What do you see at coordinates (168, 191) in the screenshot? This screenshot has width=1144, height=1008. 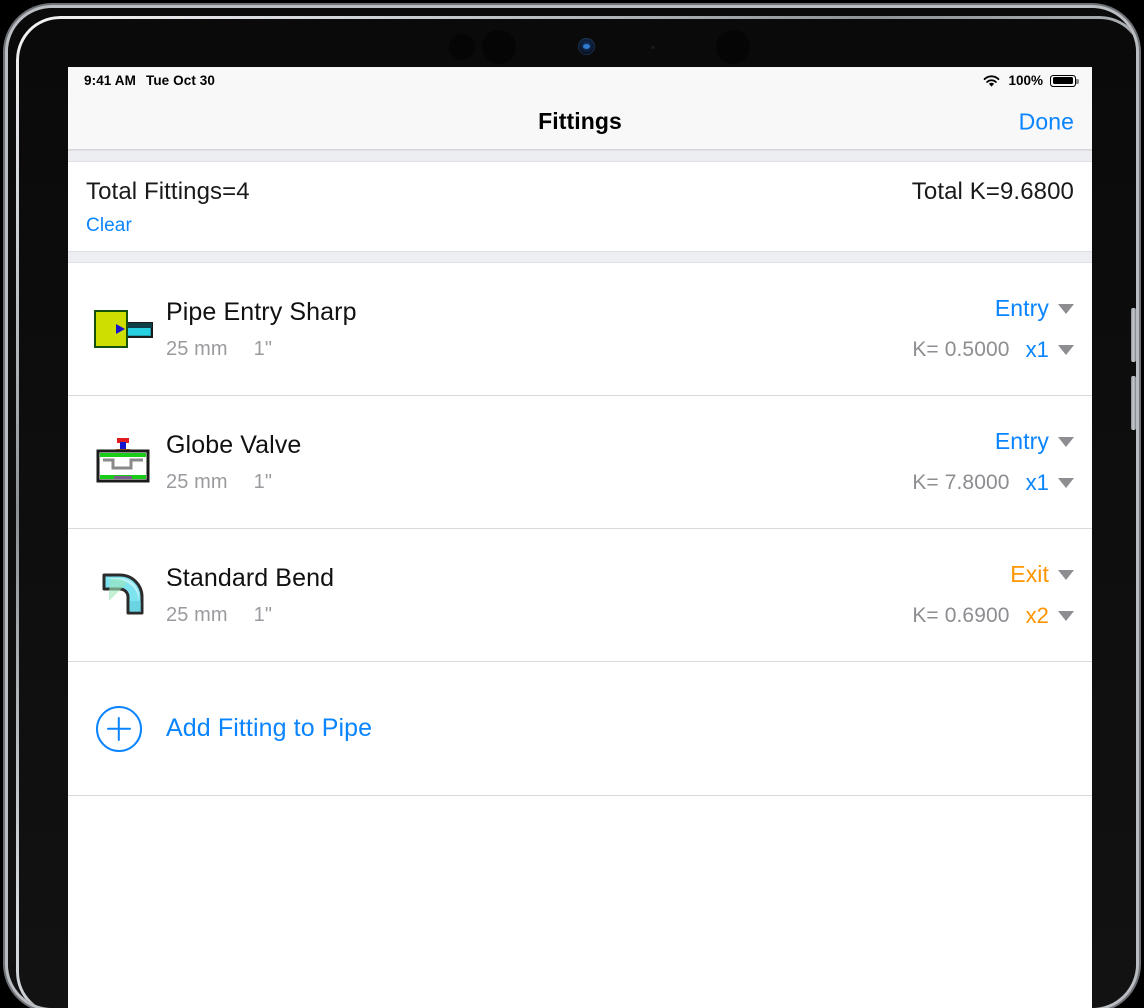 I see `total-fittings-label: Total Fittings=4` at bounding box center [168, 191].